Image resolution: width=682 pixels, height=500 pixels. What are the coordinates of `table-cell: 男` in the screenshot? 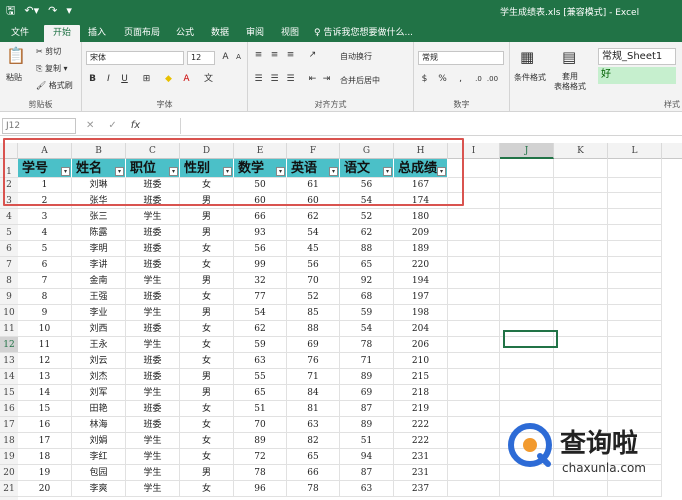 It's located at (207, 281).